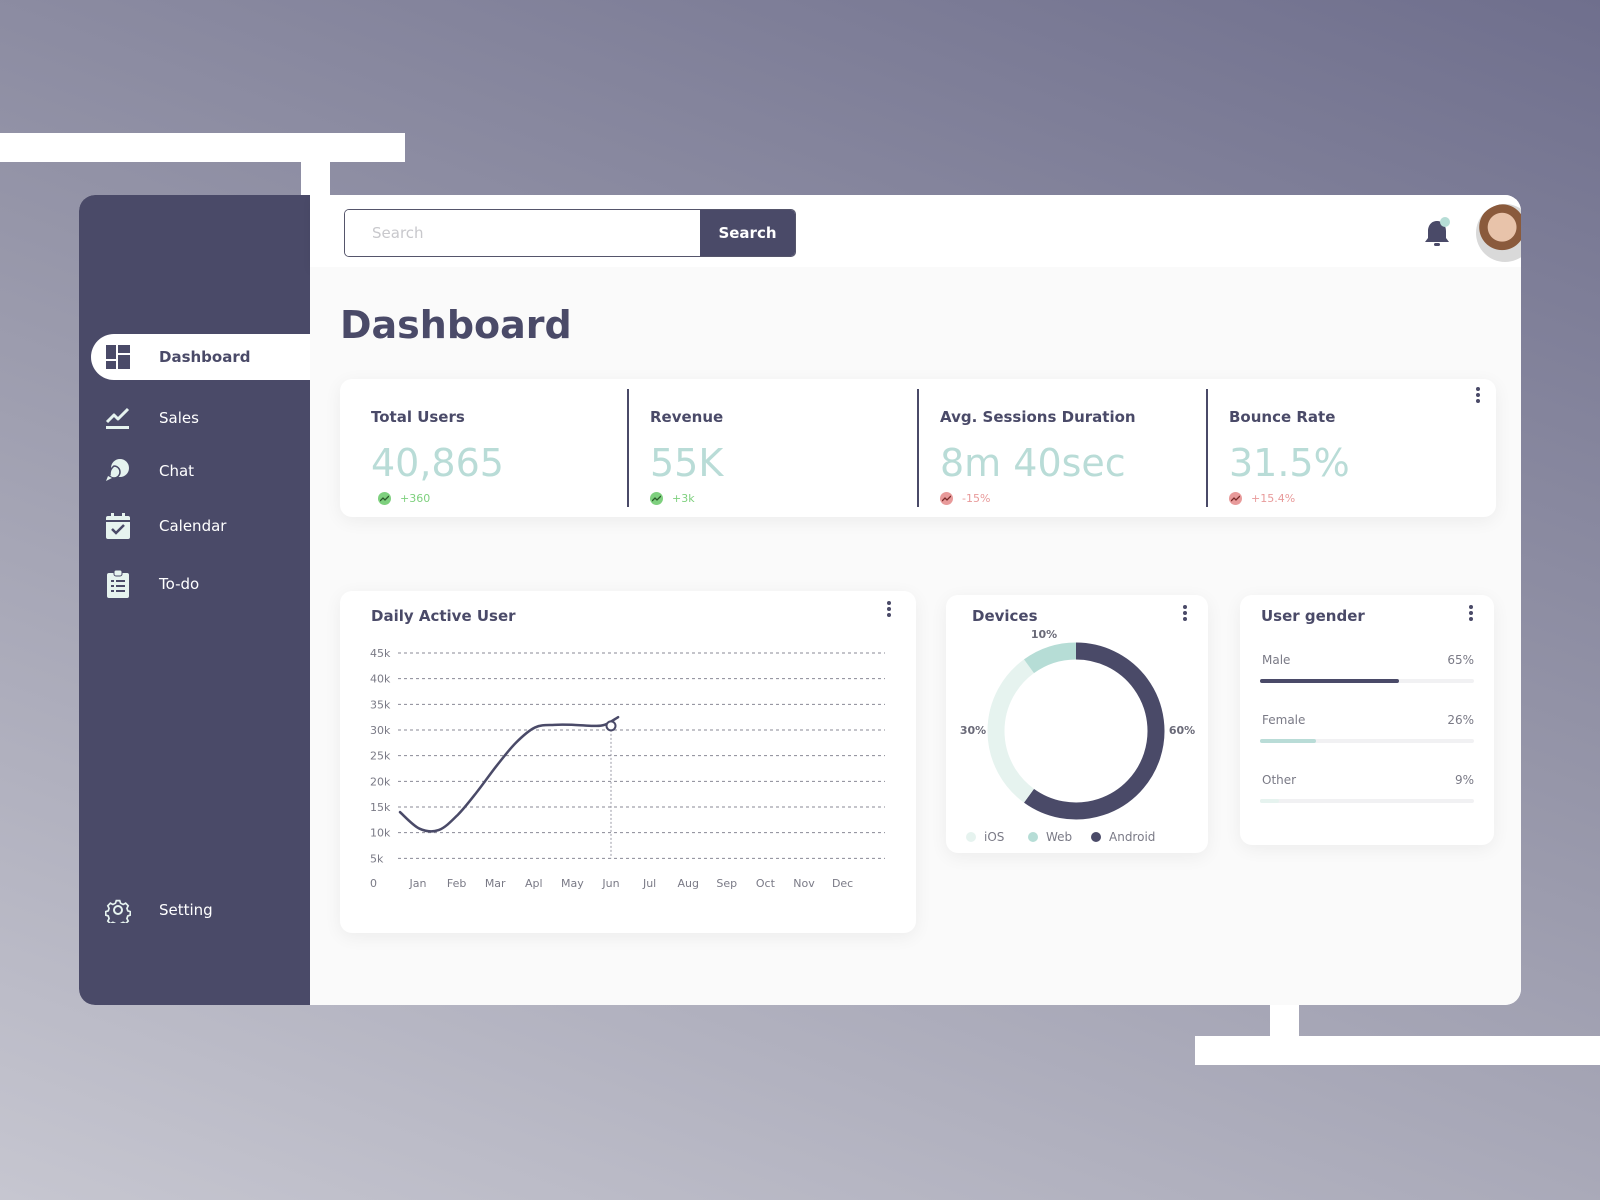 The width and height of the screenshot is (1600, 1200). What do you see at coordinates (380, 781) in the screenshot?
I see `y-tick-label: 20k` at bounding box center [380, 781].